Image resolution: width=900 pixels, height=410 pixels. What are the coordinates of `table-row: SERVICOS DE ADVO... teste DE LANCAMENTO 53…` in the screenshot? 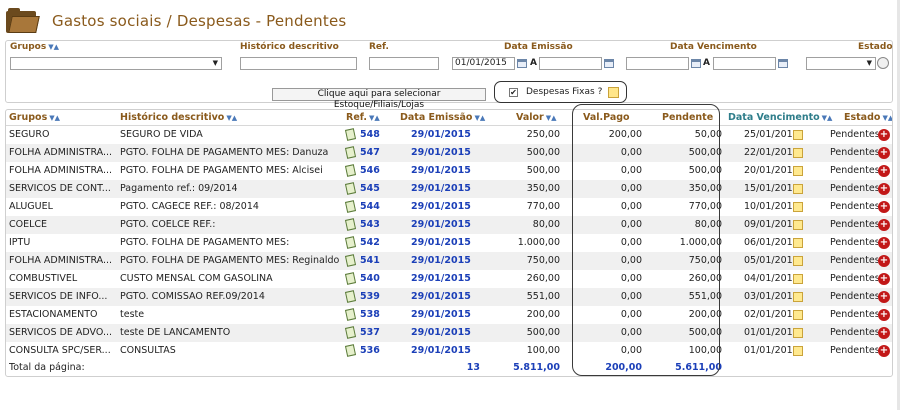 It's located at (449, 333).